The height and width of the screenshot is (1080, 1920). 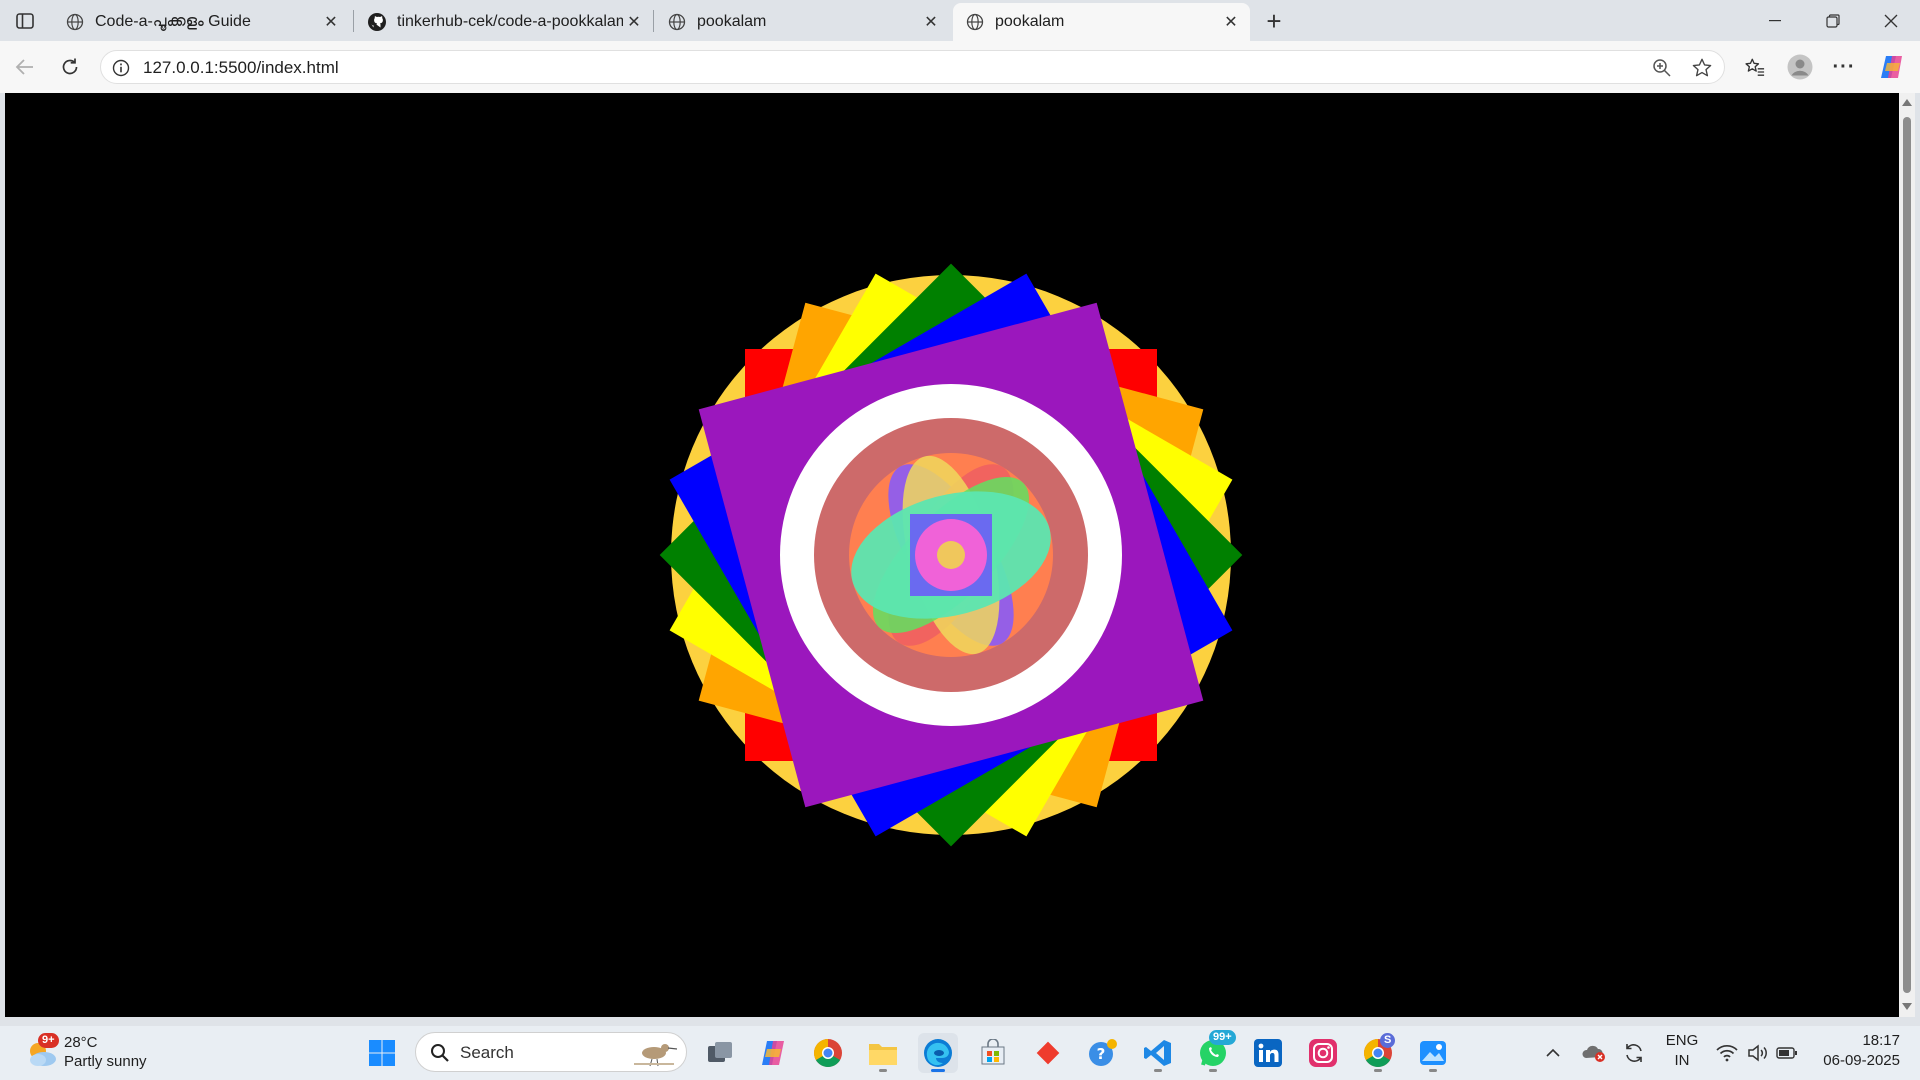 I want to click on tab-code-a-pookkalam-guide: Code-a-പൂക്കളം Guide ✕, so click(x=201, y=22).